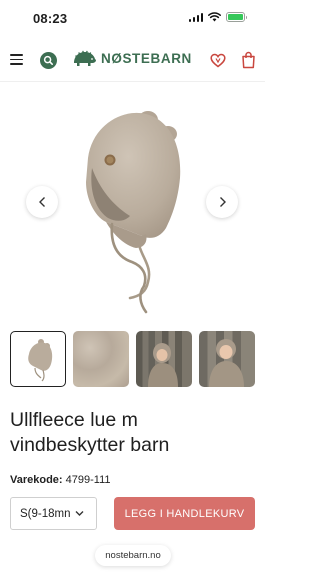 The image size is (320, 575). I want to click on search-icon, so click(48, 60).